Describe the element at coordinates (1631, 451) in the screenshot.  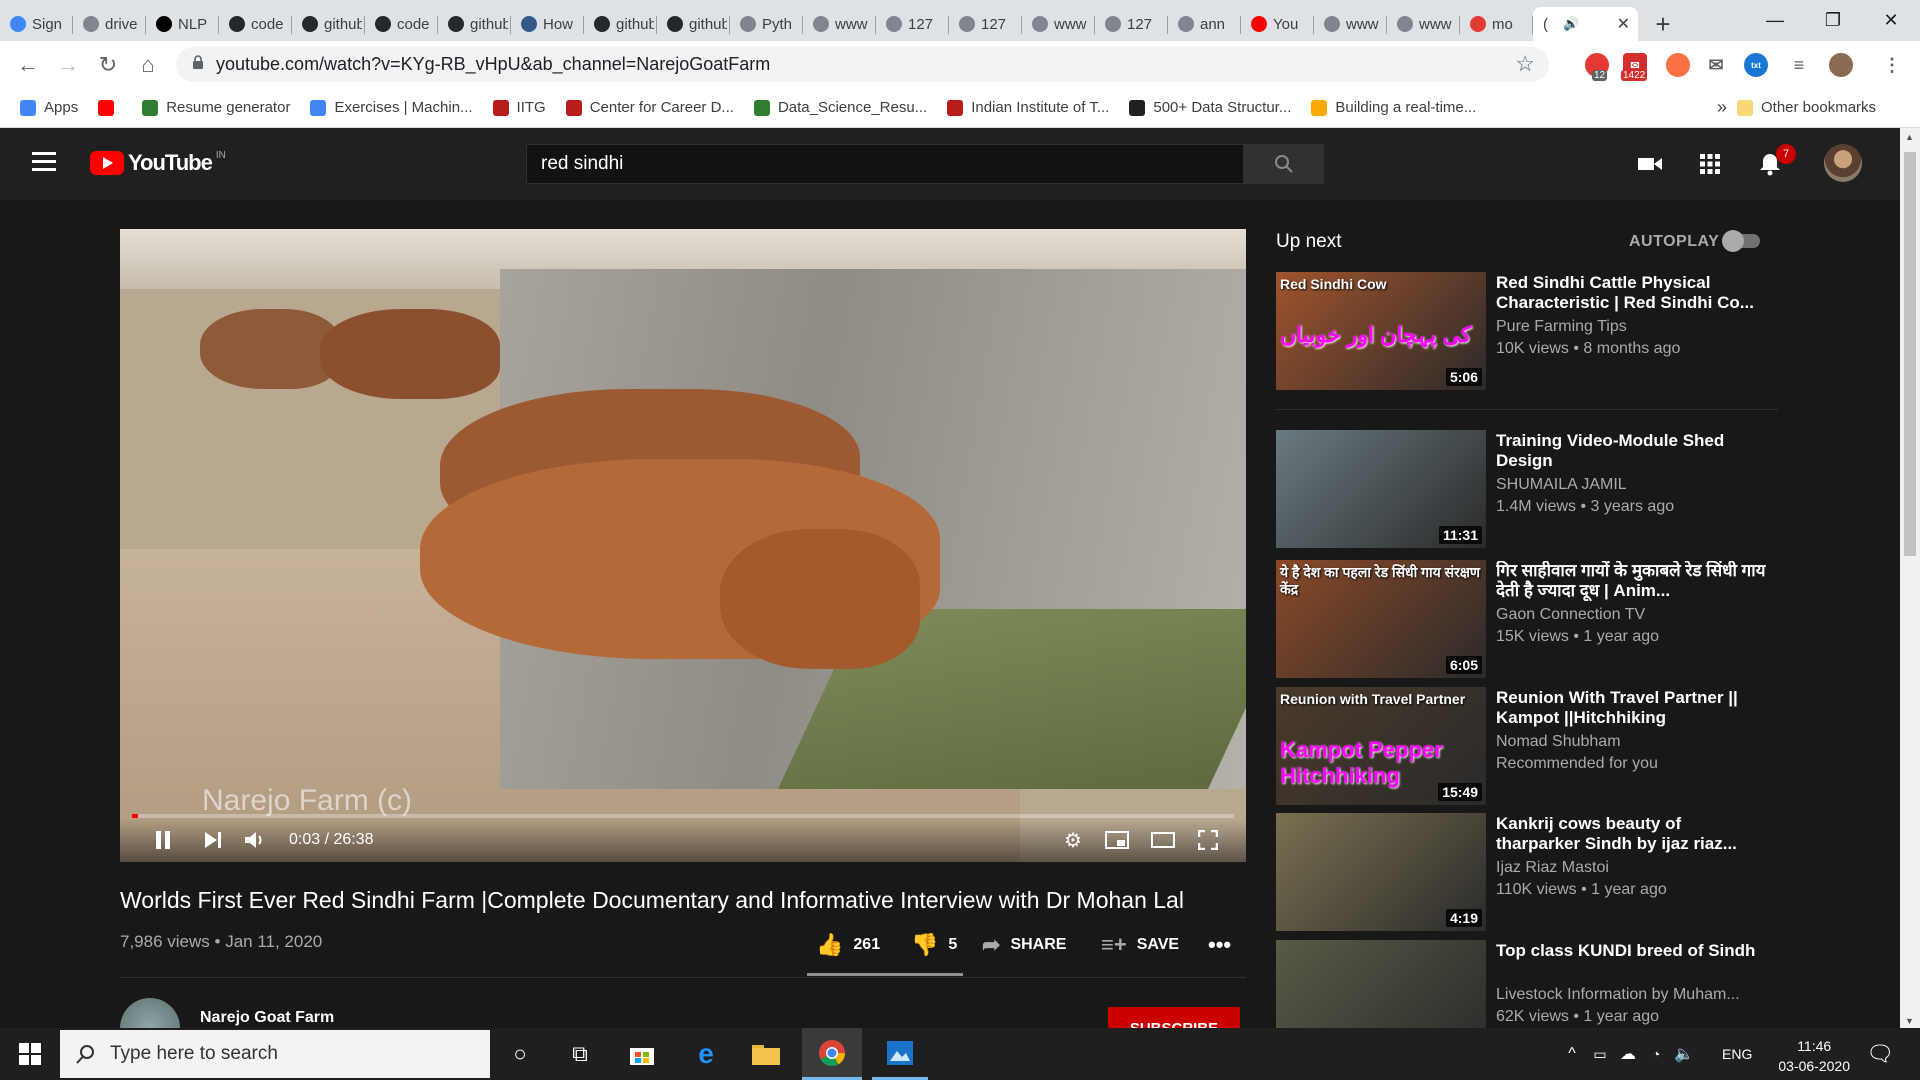
I see `recommended-video-title: Training Video-Module Shed Design` at that location.